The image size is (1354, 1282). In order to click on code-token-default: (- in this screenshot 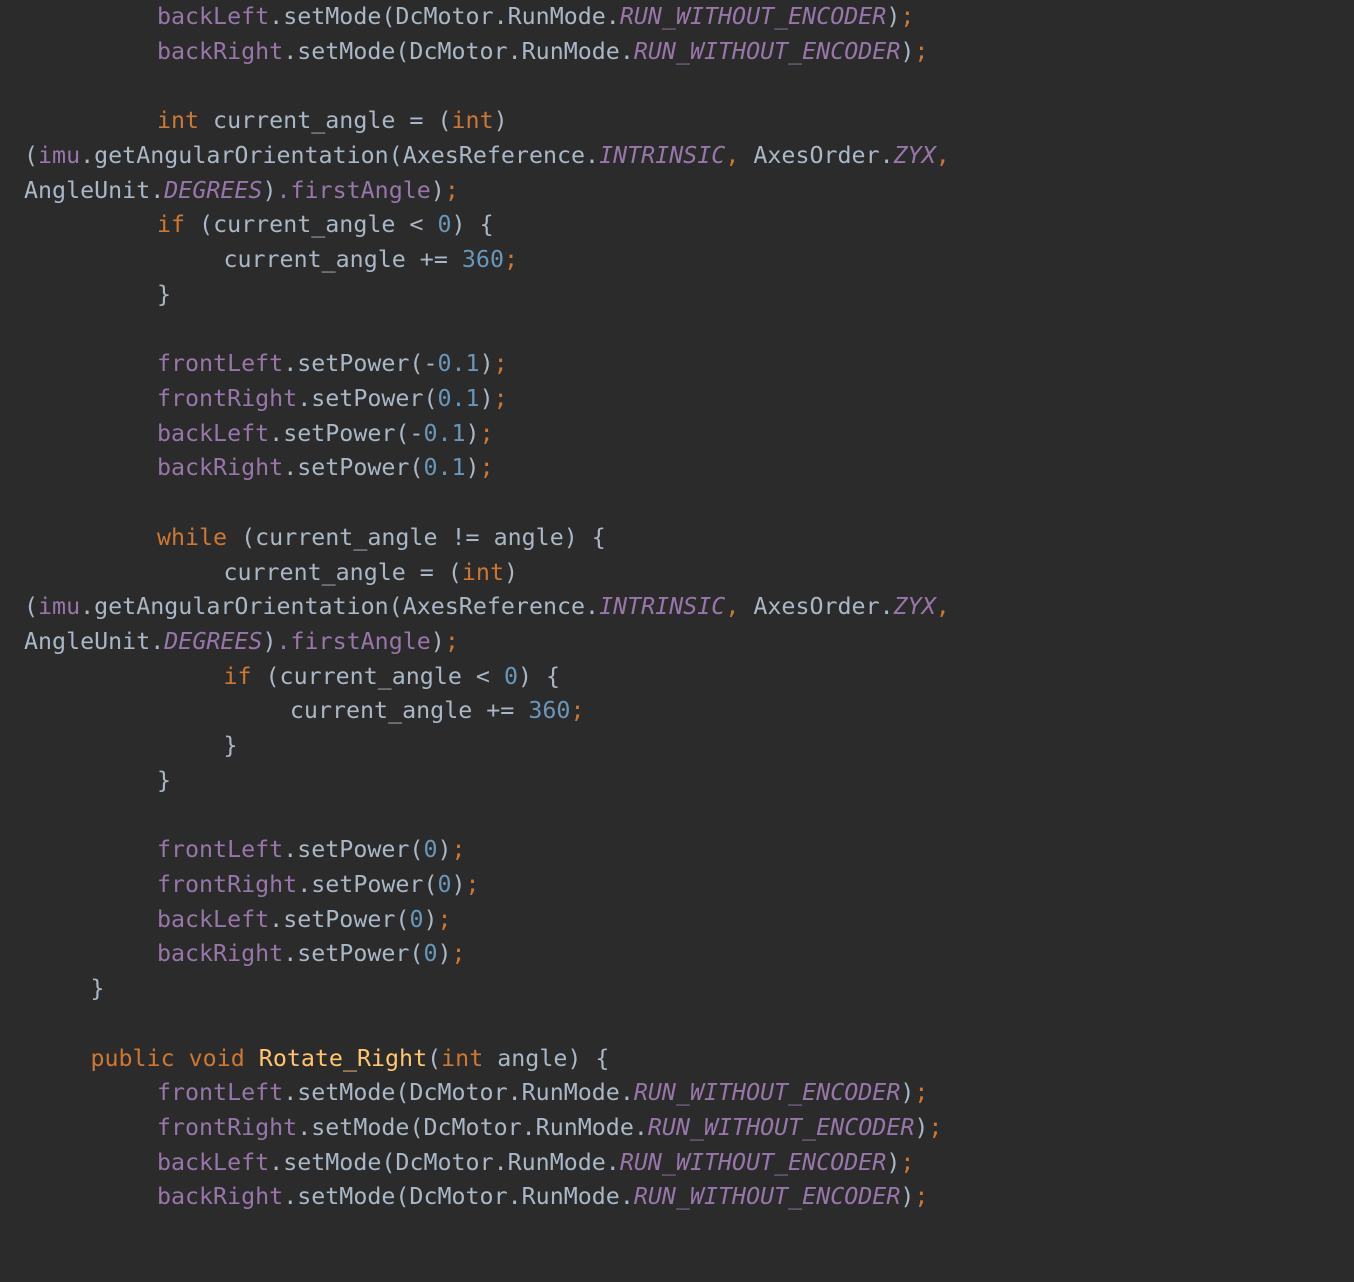, I will do `click(423, 364)`.